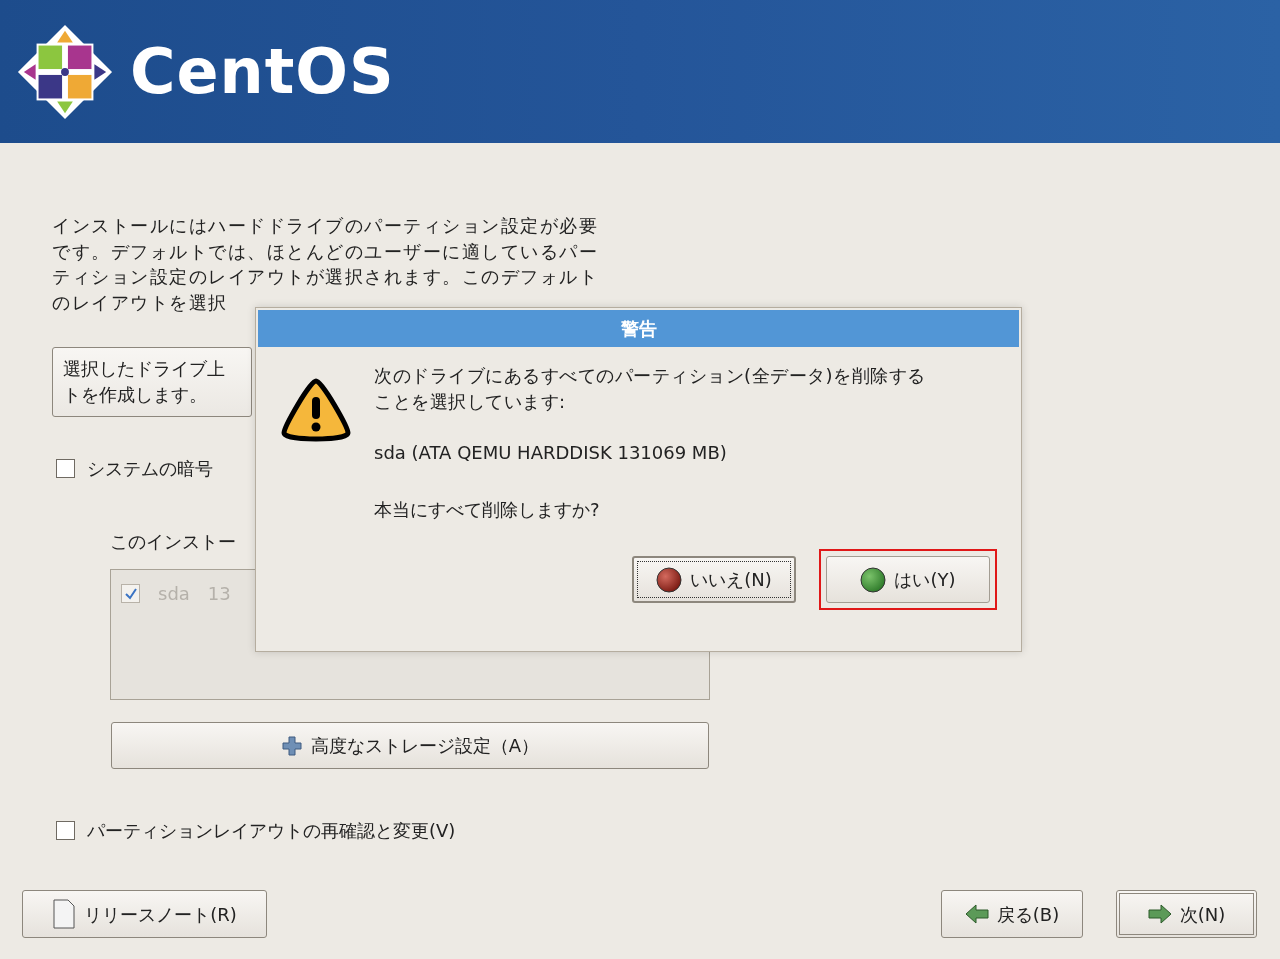 This screenshot has width=1280, height=959. What do you see at coordinates (487, 510) in the screenshot?
I see `confirm-question: 本当にすべて削除しますか?` at bounding box center [487, 510].